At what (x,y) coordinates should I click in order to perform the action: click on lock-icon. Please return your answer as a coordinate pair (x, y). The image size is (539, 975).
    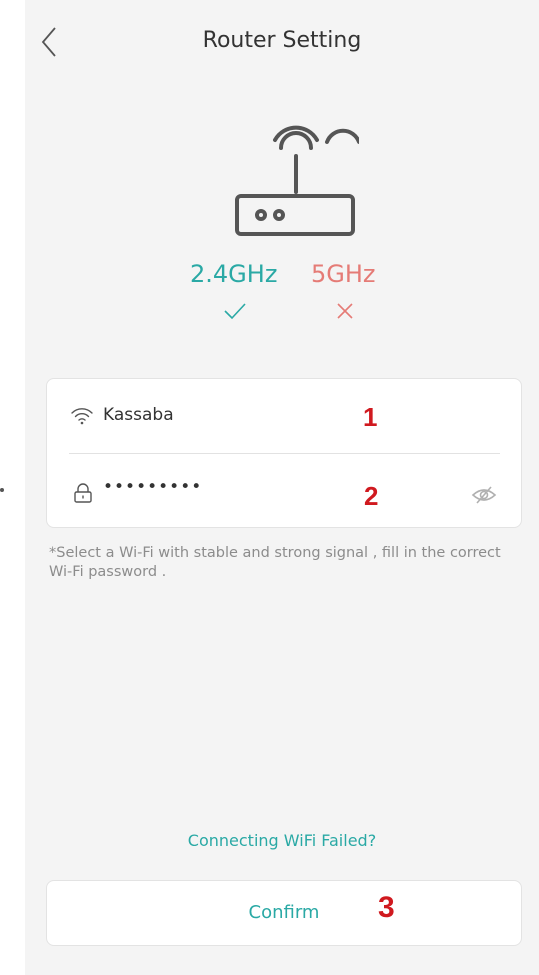
    Looking at the image, I should click on (83, 493).